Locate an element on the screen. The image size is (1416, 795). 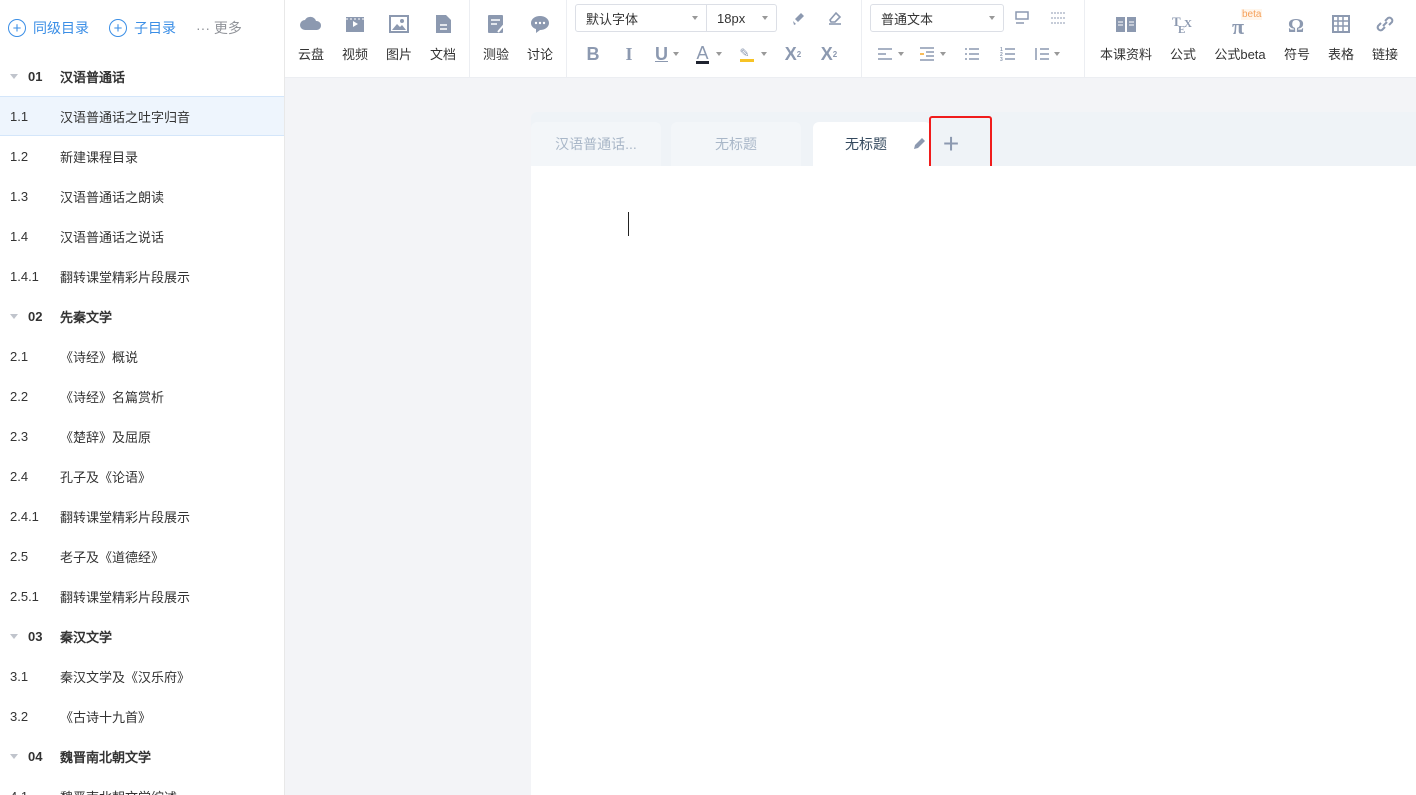
catalog-item: 1.4.1 翻转课堂精彩片段展示 is located at coordinates (142, 276).